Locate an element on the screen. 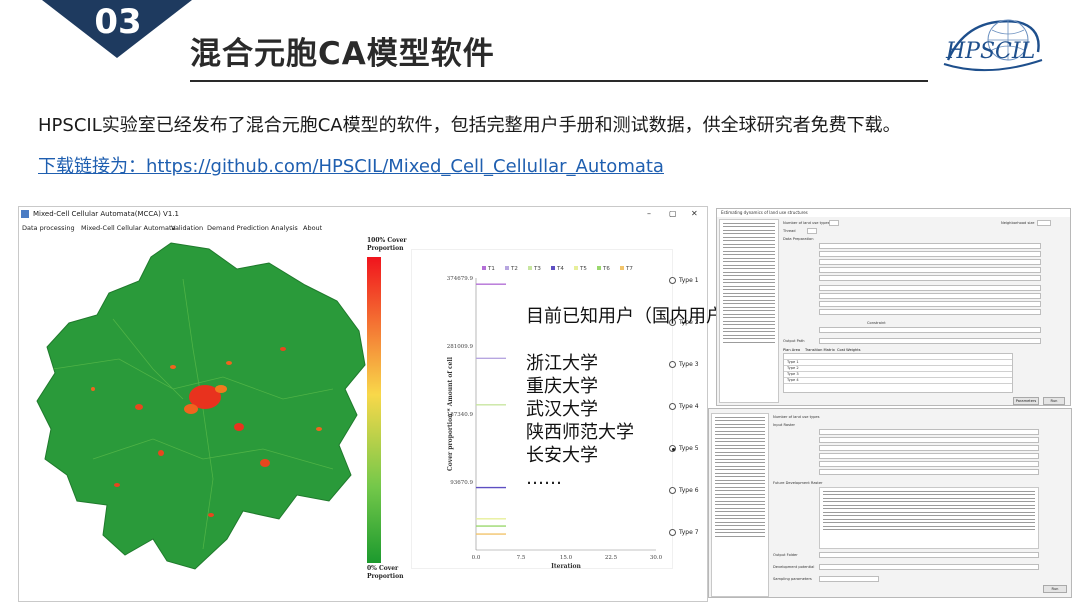 The image size is (1080, 608). type-radio-4: Type 4 is located at coordinates (684, 406).